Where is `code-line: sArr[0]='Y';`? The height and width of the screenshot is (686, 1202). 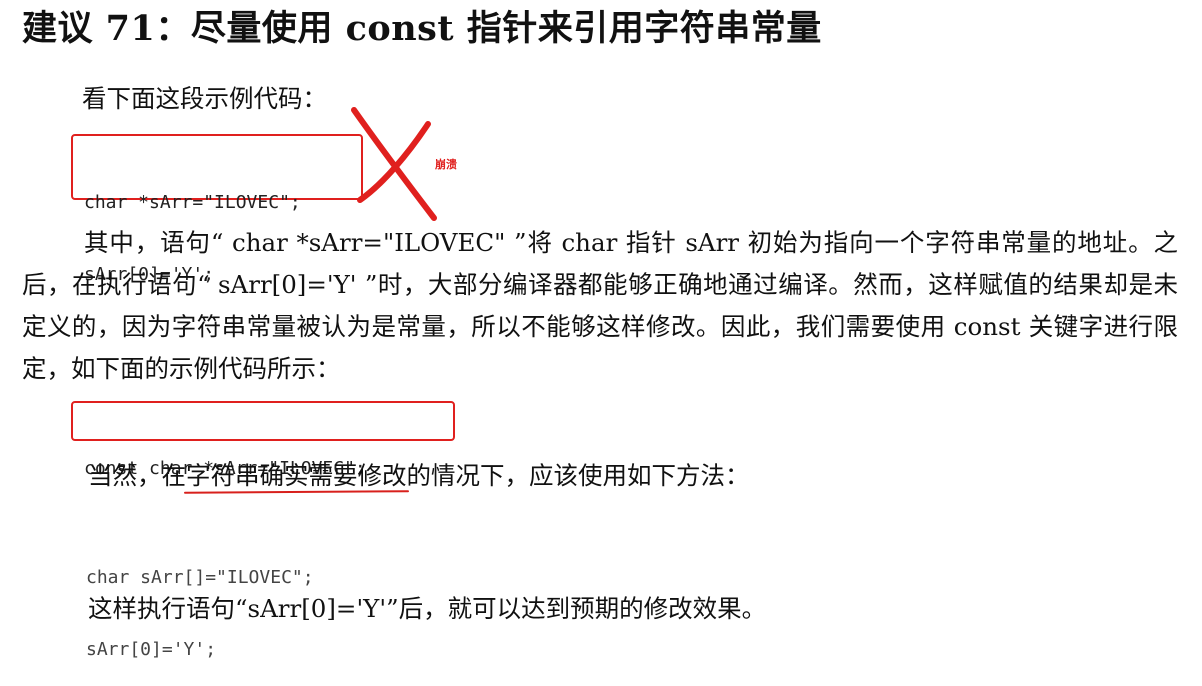
code-line: sArr[0]='Y'; is located at coordinates (151, 649).